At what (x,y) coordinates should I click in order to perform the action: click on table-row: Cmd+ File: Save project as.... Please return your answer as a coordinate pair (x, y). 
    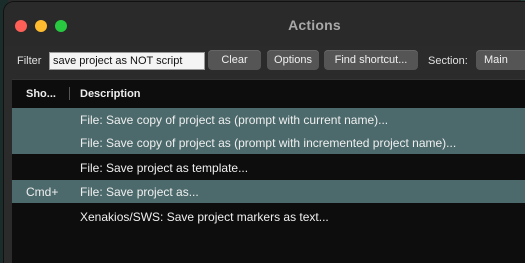
    Looking at the image, I should click on (268, 191).